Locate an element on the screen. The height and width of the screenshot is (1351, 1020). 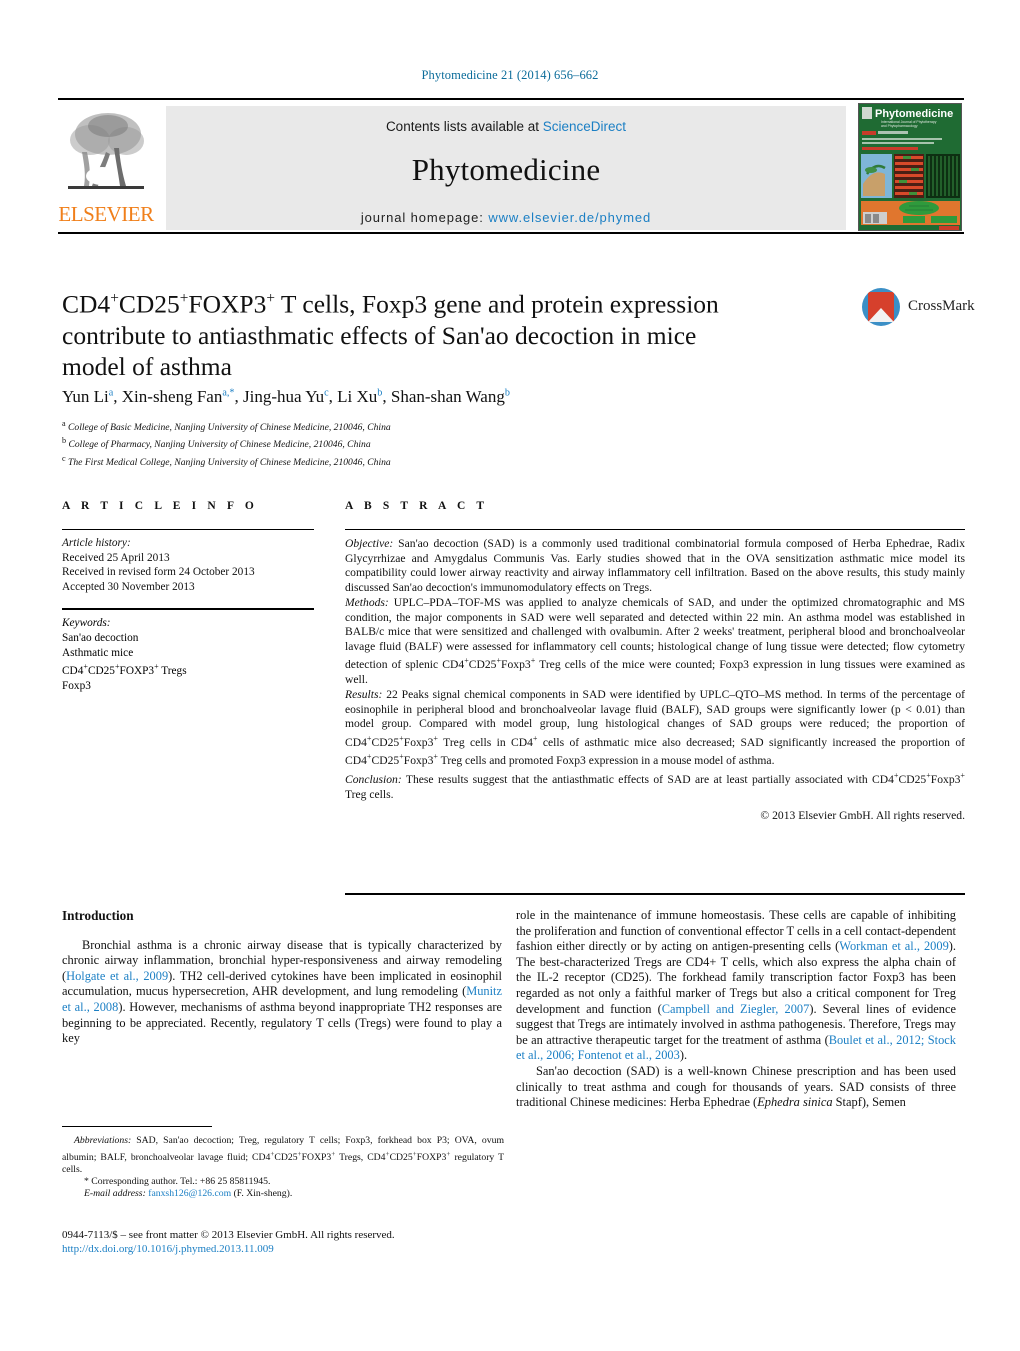
affiliation-mark: b is located at coordinates (64, 441).